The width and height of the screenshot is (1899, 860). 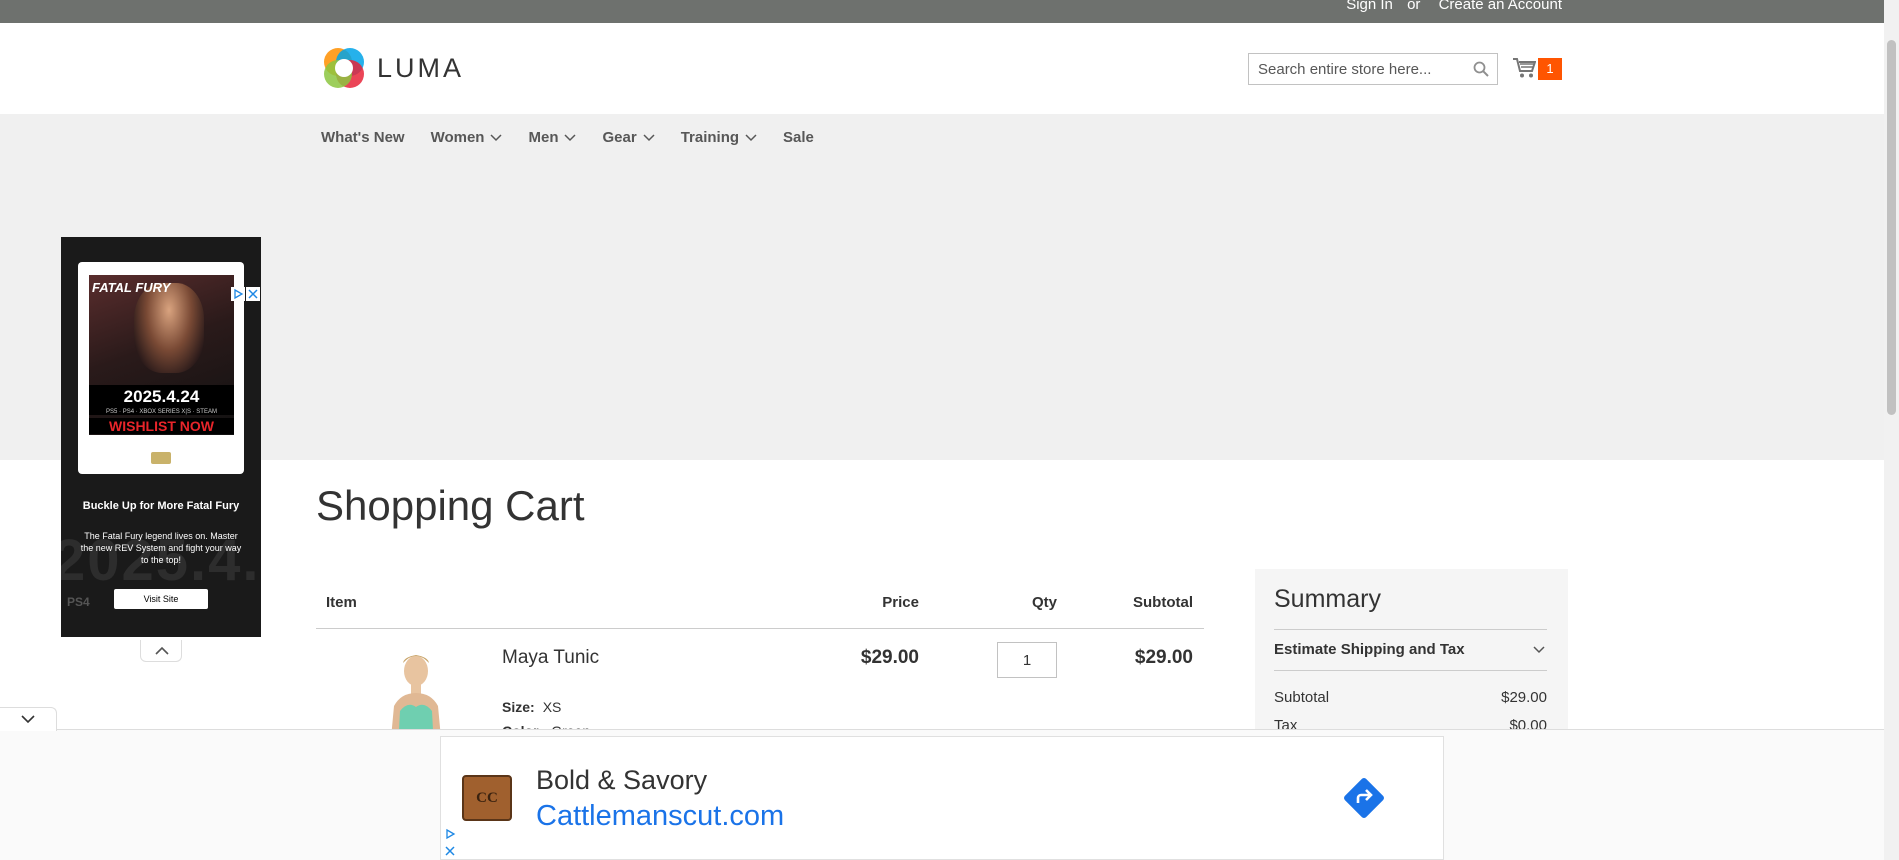 I want to click on nav-item-sale: Sale, so click(x=798, y=137).